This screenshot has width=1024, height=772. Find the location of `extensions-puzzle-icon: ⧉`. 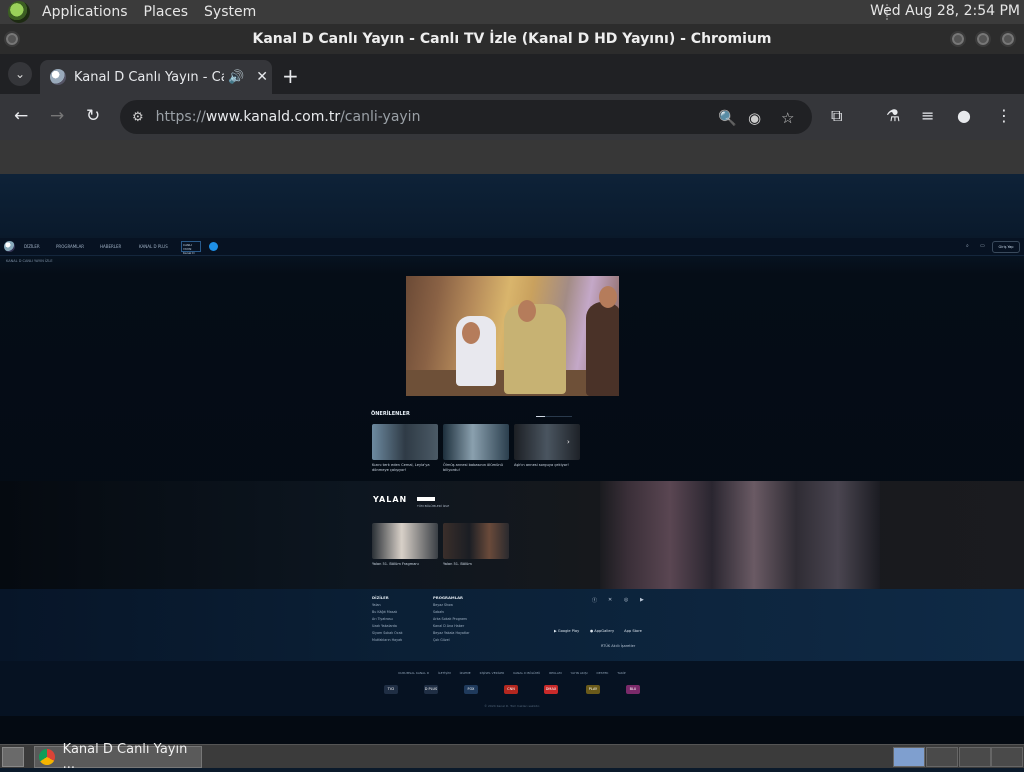

extensions-puzzle-icon: ⧉ is located at coordinates (836, 116).